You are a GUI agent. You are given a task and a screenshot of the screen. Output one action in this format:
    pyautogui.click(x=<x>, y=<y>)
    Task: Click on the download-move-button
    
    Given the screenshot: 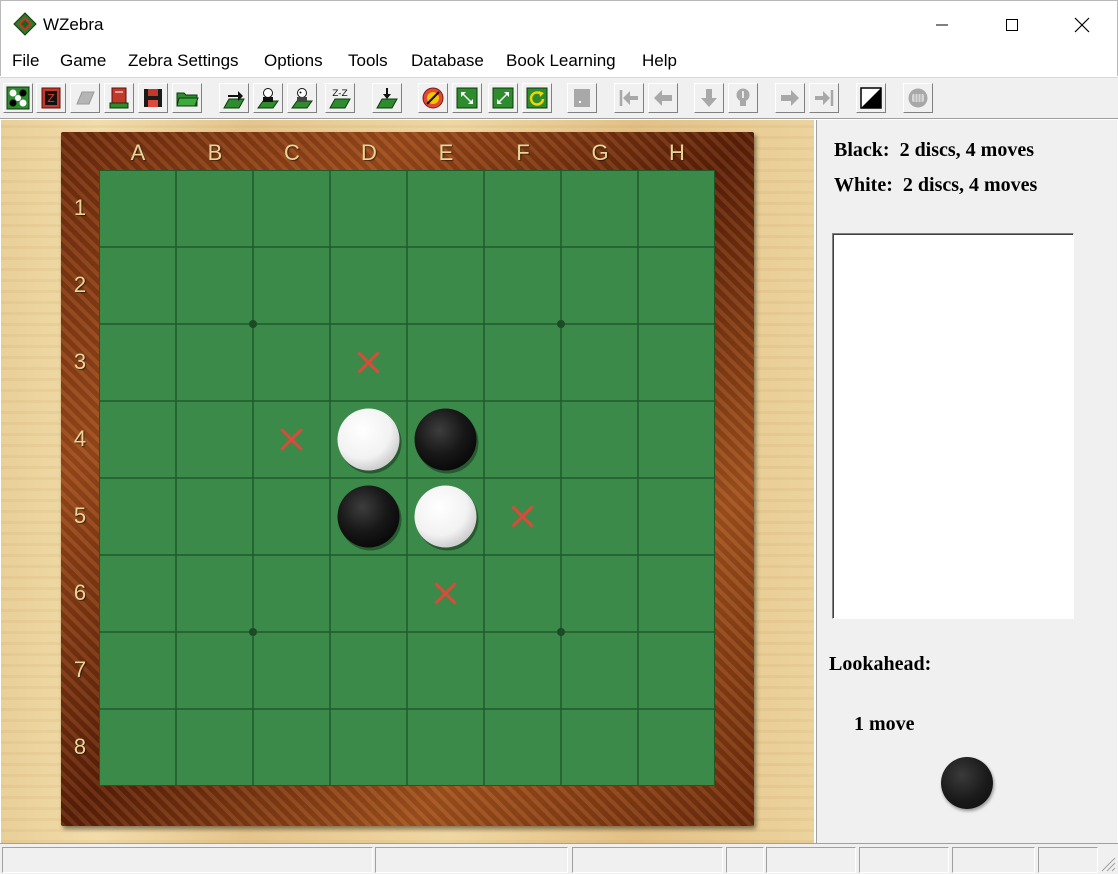 What is the action you would take?
    pyautogui.click(x=387, y=98)
    